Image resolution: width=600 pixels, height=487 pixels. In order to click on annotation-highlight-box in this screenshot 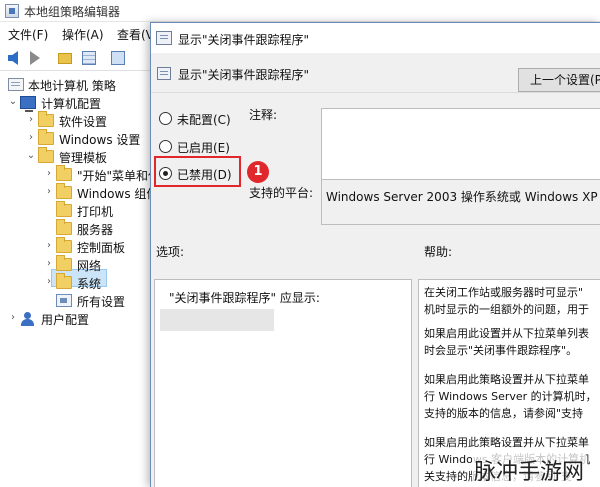, I will do `click(197, 171)`.